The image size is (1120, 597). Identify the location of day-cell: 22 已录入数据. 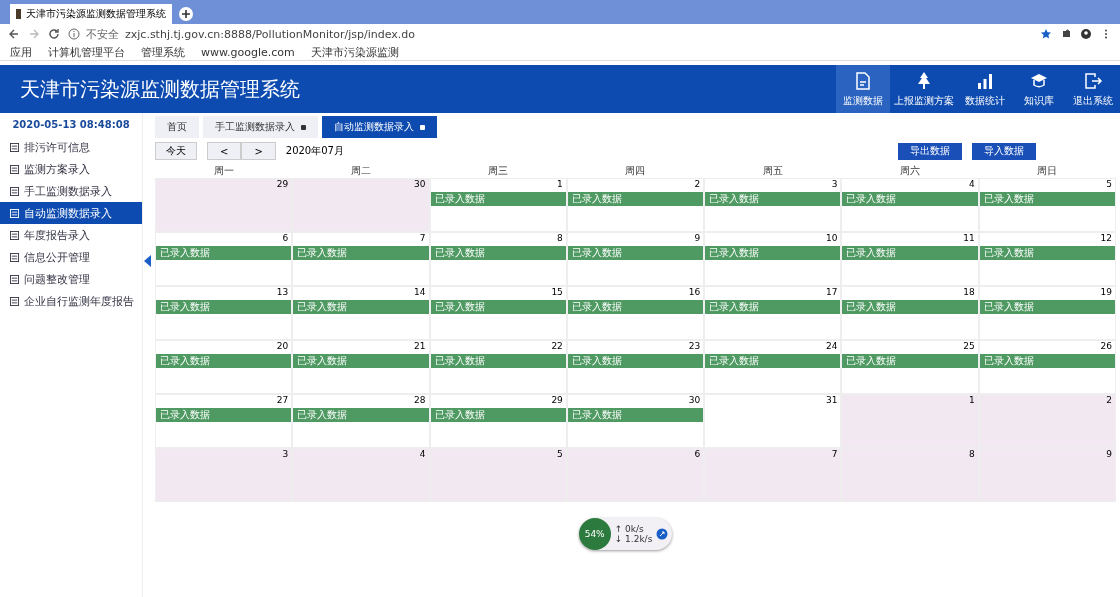
(498, 367).